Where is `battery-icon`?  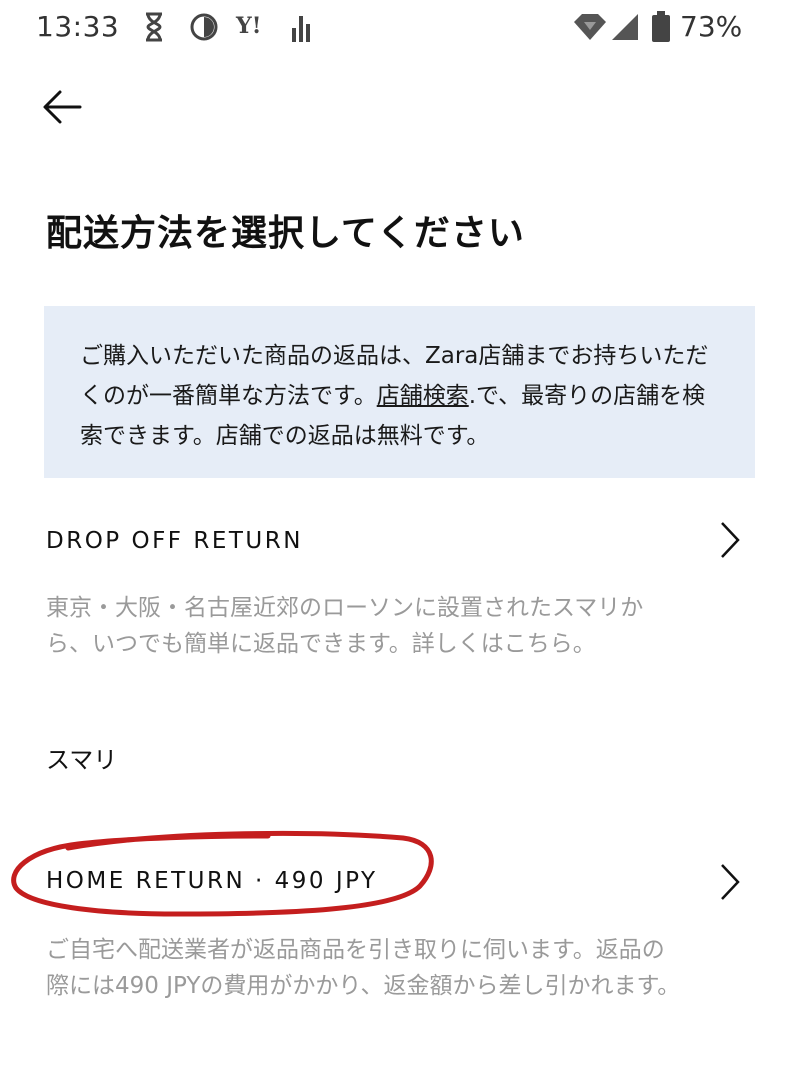 battery-icon is located at coordinates (661, 27).